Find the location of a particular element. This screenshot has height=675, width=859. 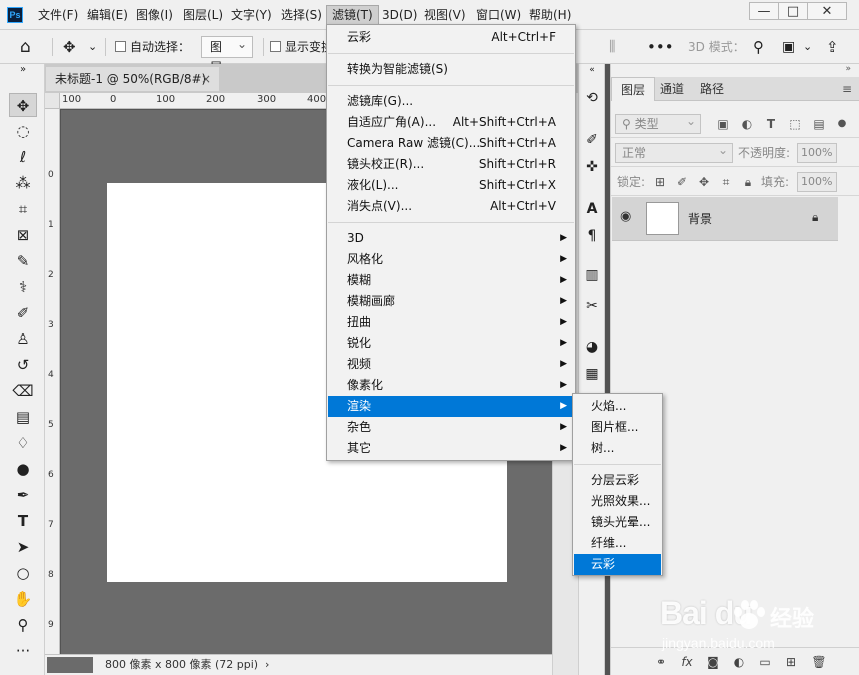

ellipse-tool-icon: ○ is located at coordinates (23, 573).